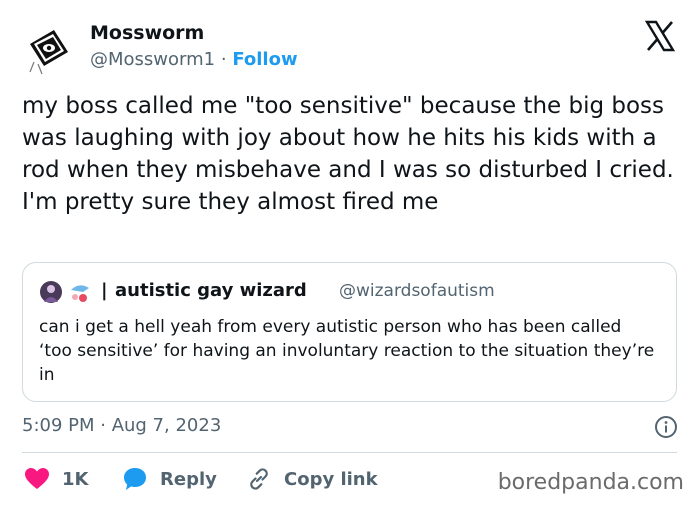  Describe the element at coordinates (121, 425) in the screenshot. I see `tweet-timestamp: 5:09 PM · Aug 7, 2023` at that location.